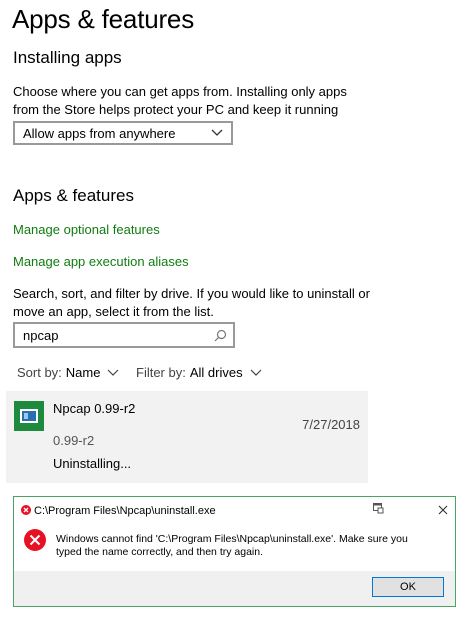 The width and height of the screenshot is (474, 619). I want to click on app-version: 0.99-r2, so click(74, 440).